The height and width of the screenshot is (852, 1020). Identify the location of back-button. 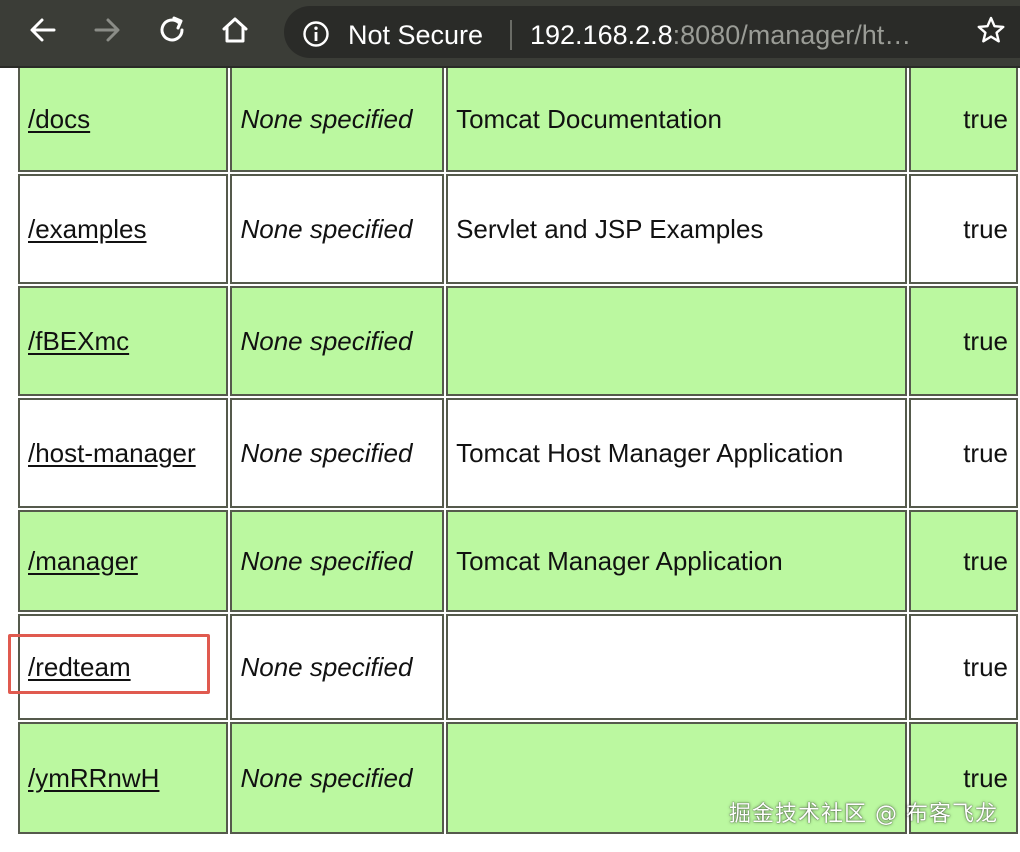
(43, 30).